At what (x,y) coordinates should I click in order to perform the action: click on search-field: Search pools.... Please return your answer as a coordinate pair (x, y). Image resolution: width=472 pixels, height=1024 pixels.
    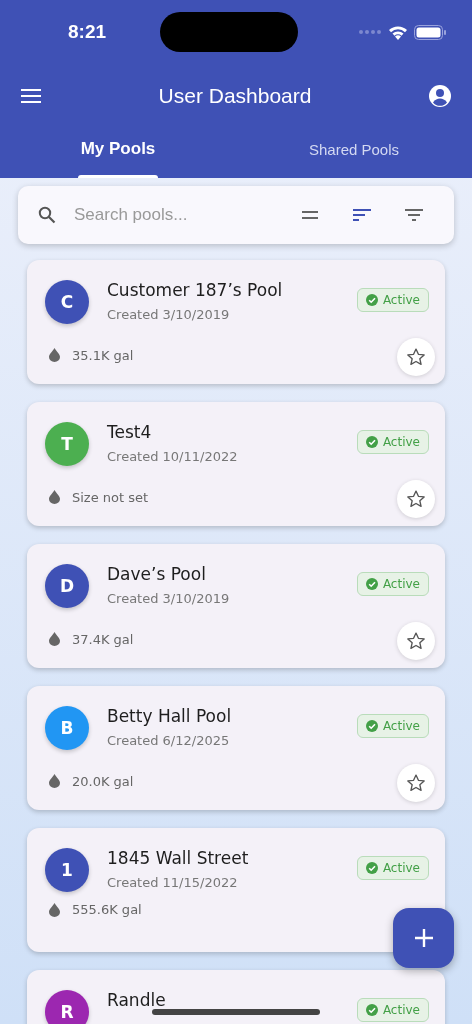
    Looking at the image, I should click on (172, 215).